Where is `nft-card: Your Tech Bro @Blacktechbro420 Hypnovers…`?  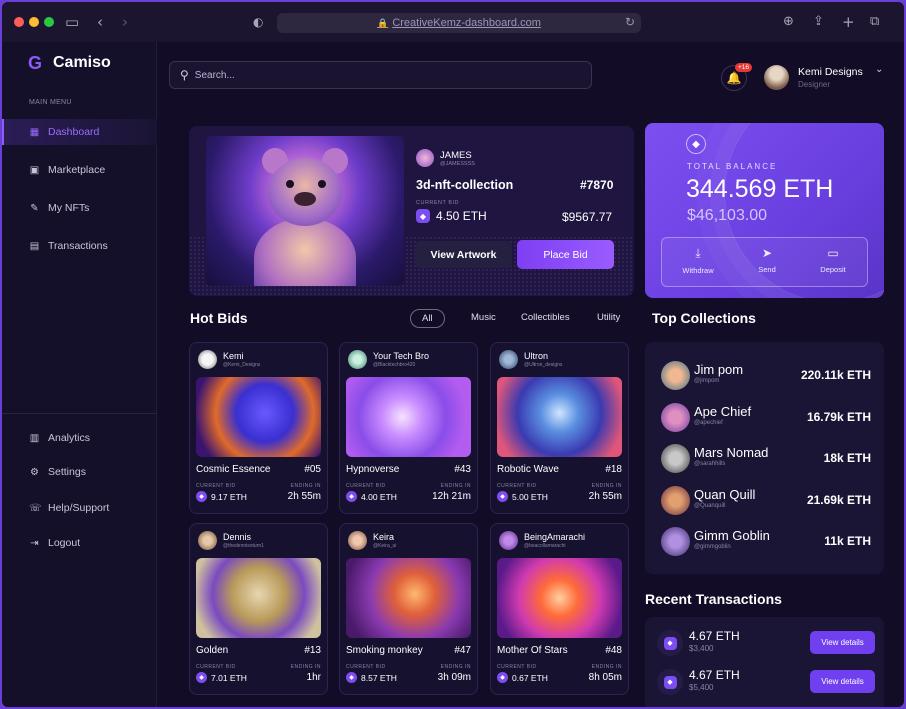
nft-card: Your Tech Bro @Blacktechbro420 Hypnovers… is located at coordinates (408, 428).